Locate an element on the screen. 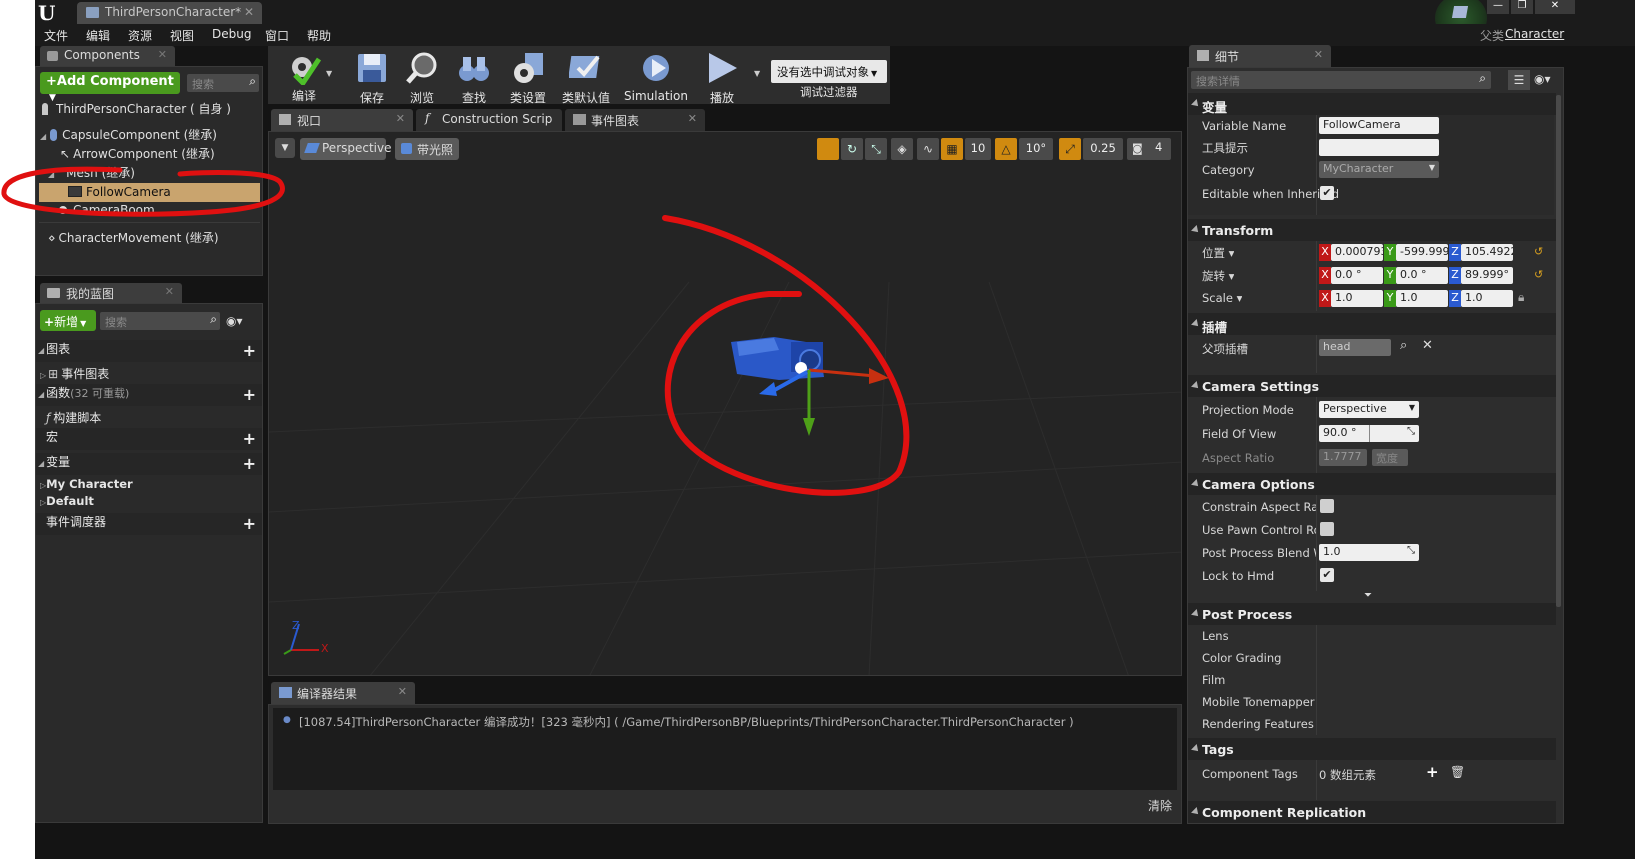  section-dispatchers: 事件调度器 + is located at coordinates (149, 524).